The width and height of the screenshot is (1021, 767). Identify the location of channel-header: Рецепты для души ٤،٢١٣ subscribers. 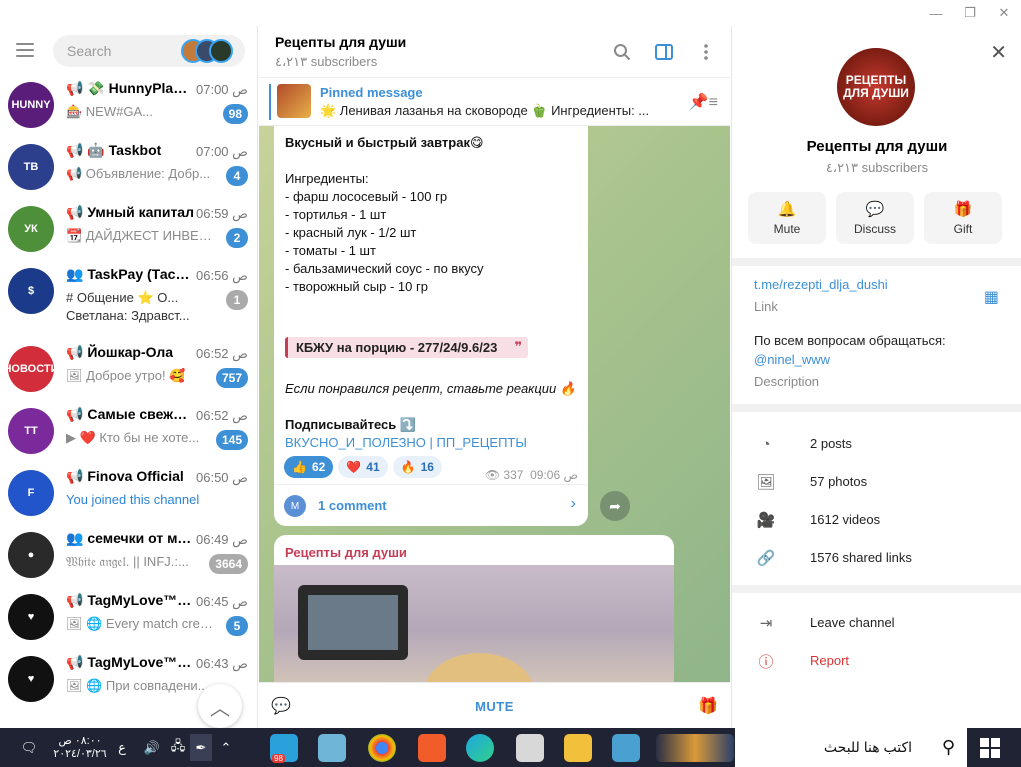
(494, 52).